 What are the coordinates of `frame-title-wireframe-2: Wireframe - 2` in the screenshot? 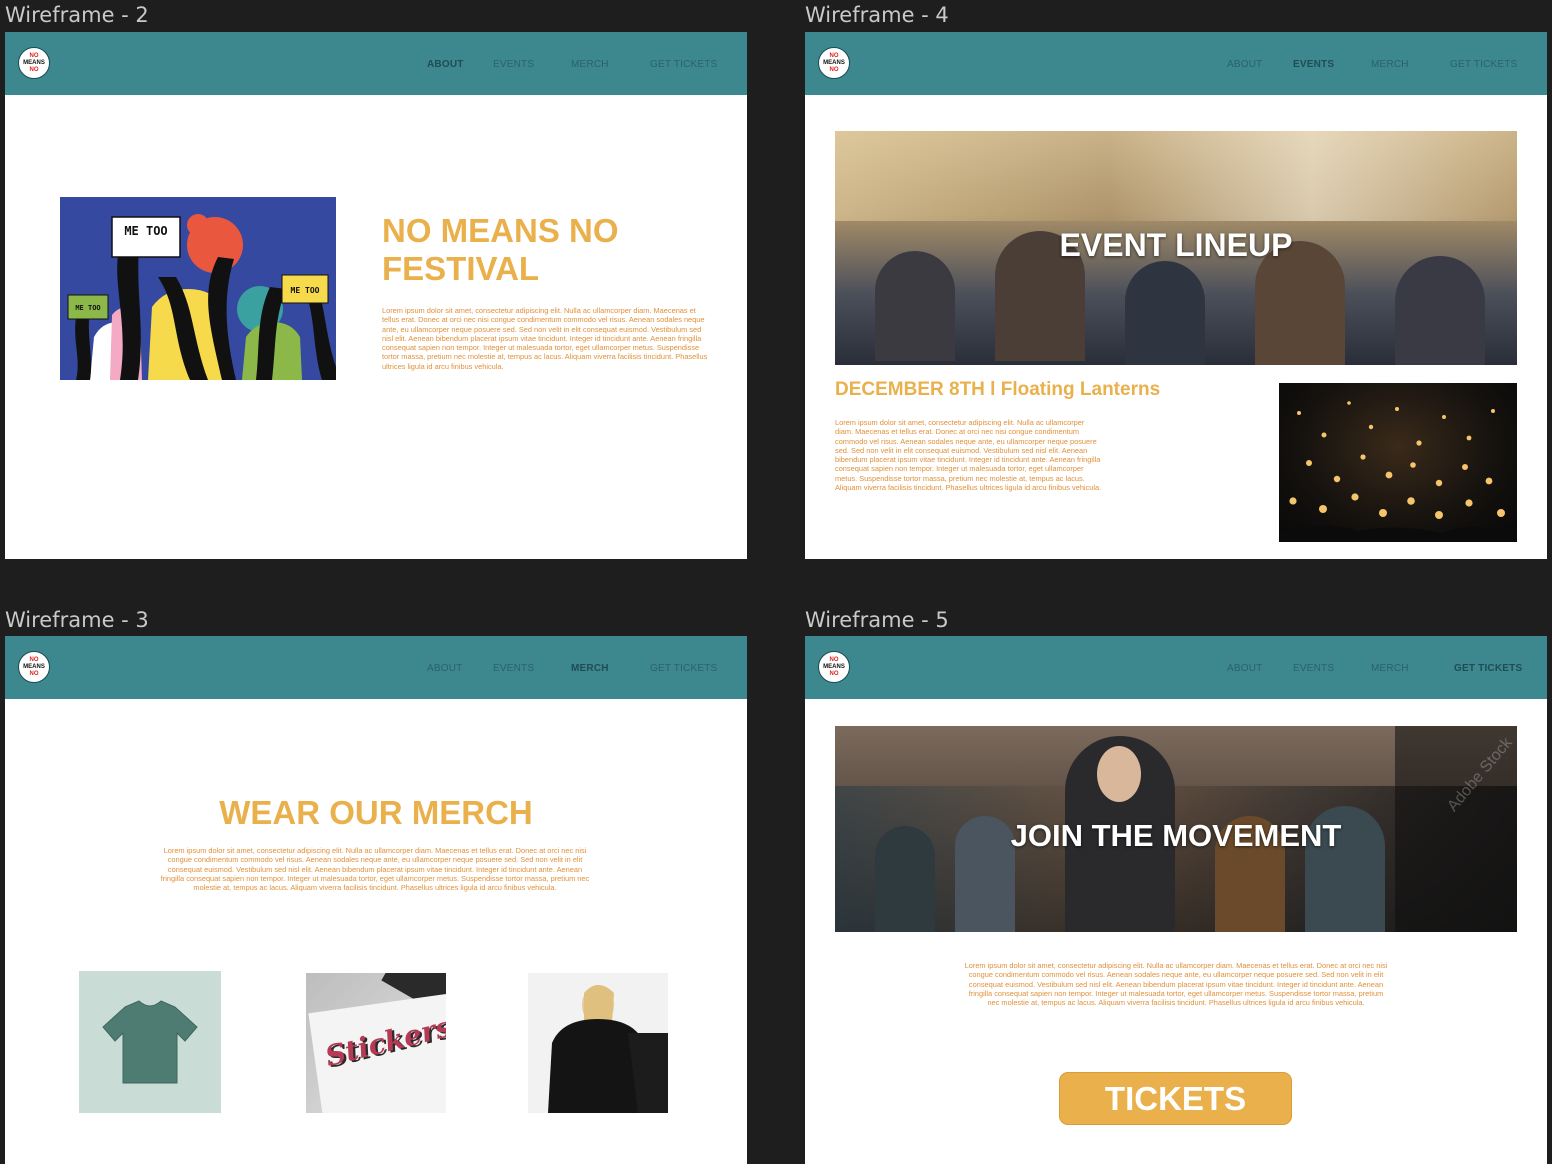 It's located at (77, 15).